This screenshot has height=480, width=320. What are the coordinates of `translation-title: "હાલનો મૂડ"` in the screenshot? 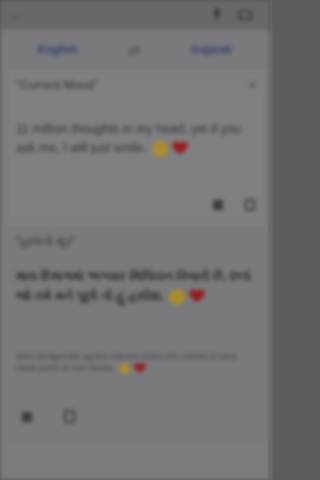 It's located at (46, 241).